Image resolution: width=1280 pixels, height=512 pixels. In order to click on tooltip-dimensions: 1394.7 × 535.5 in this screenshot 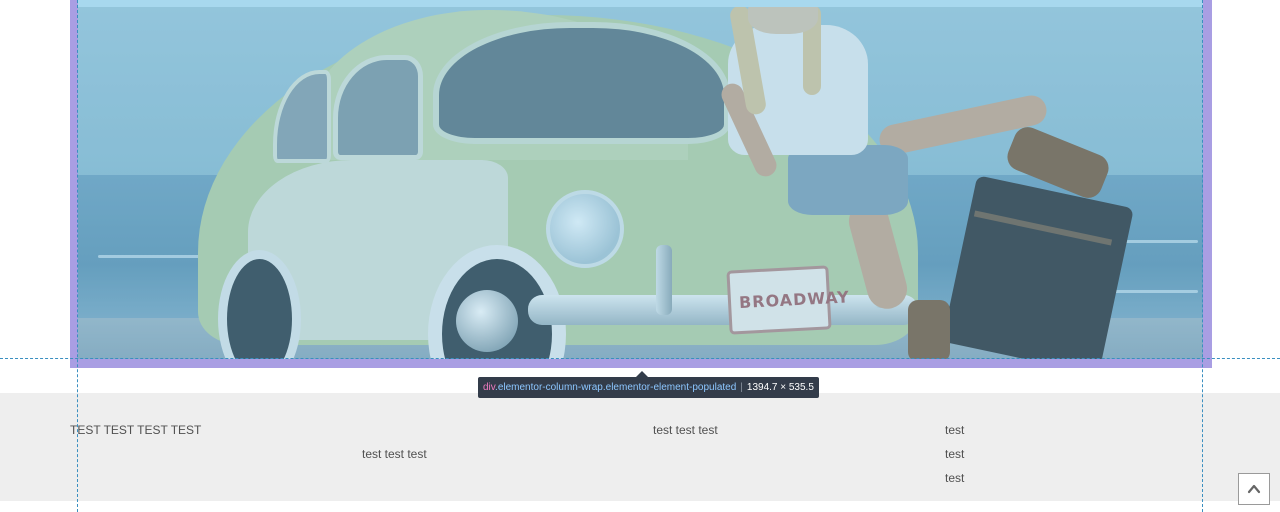, I will do `click(780, 387)`.